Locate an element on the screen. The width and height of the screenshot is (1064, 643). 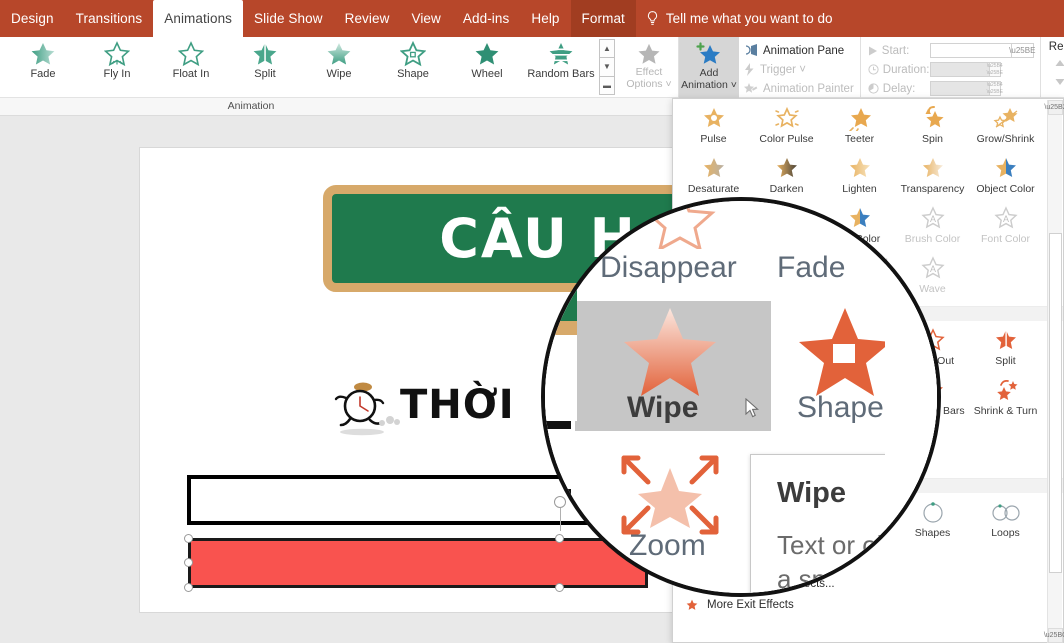
tab-help-label: Help is located at coordinates (545, 18).